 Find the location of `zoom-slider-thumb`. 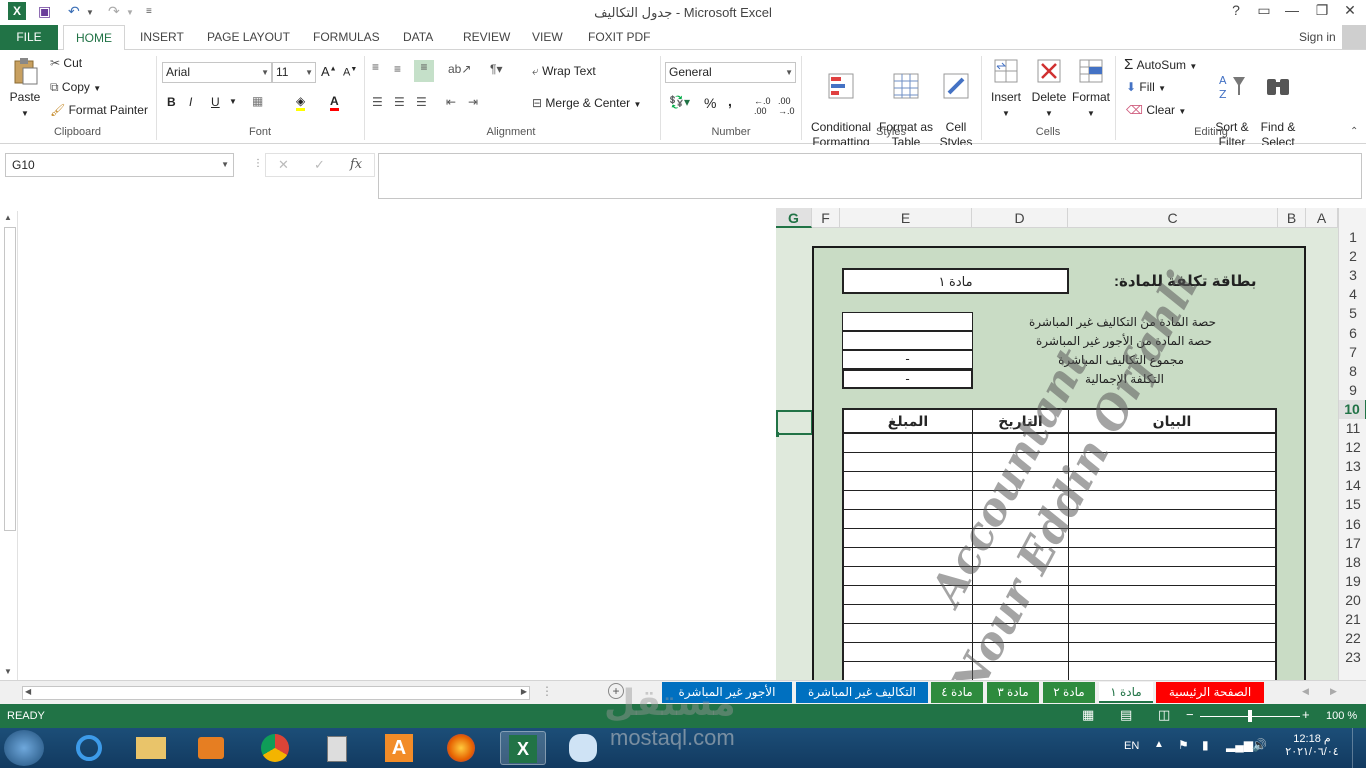

zoom-slider-thumb is located at coordinates (1250, 716).